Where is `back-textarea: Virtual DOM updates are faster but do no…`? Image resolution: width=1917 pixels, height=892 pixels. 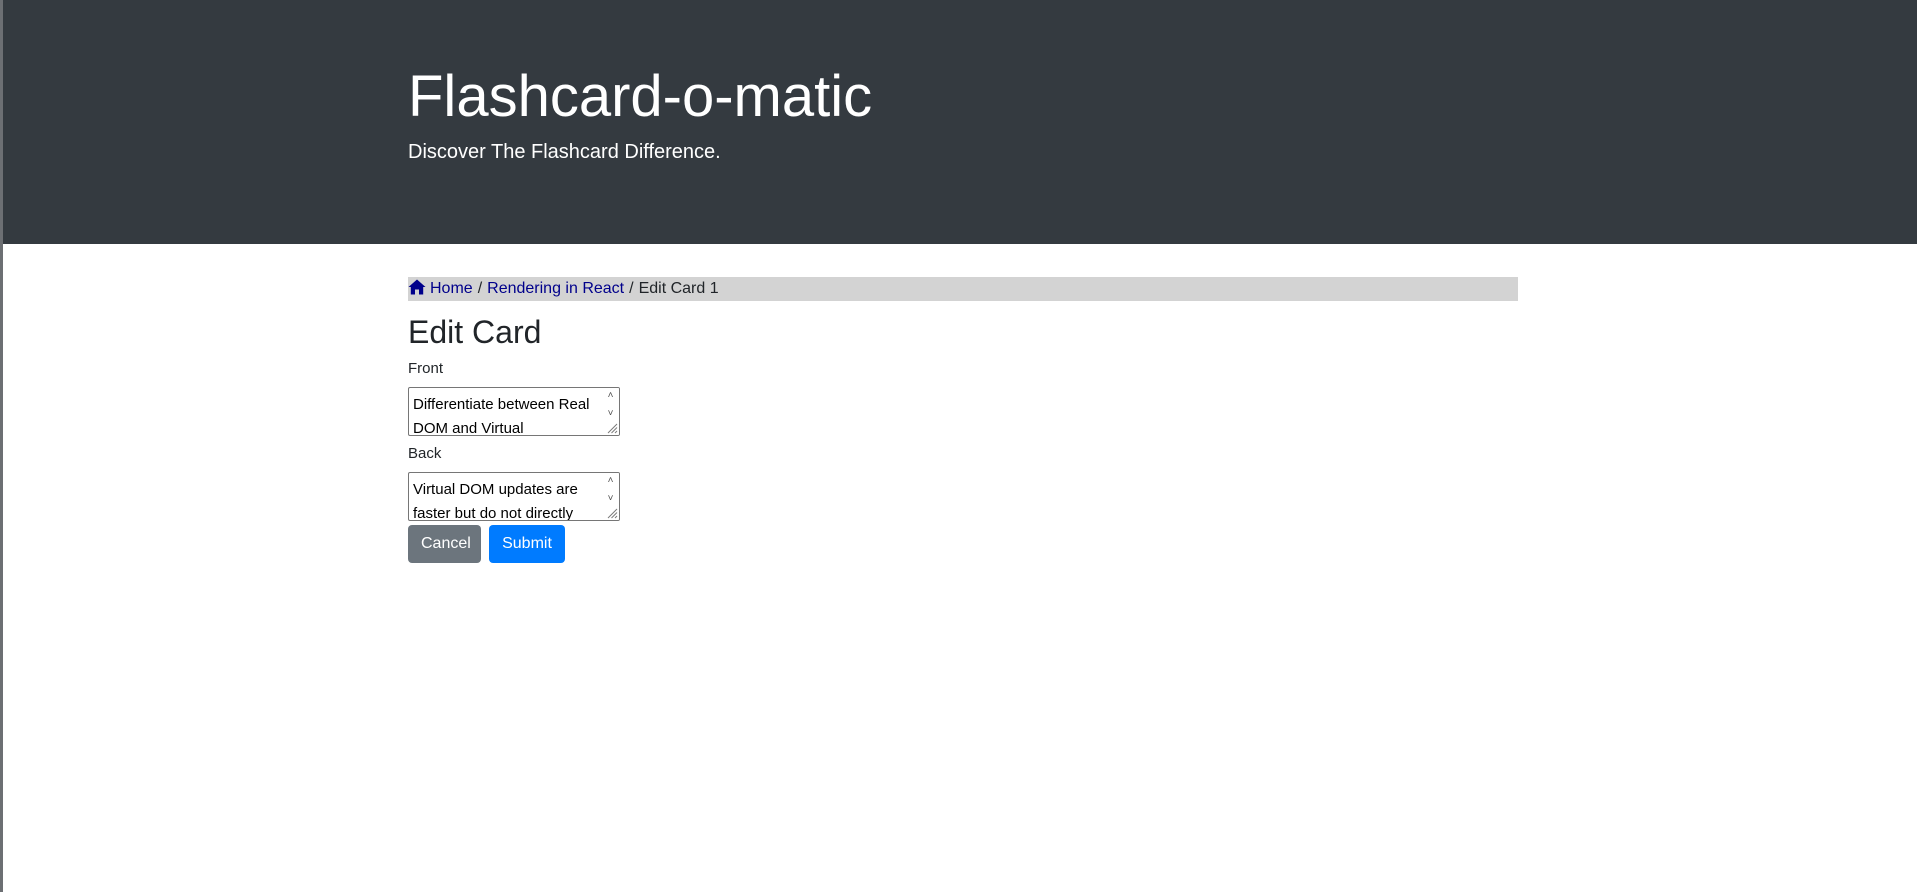 back-textarea: Virtual DOM updates are faster but do no… is located at coordinates (505, 496).